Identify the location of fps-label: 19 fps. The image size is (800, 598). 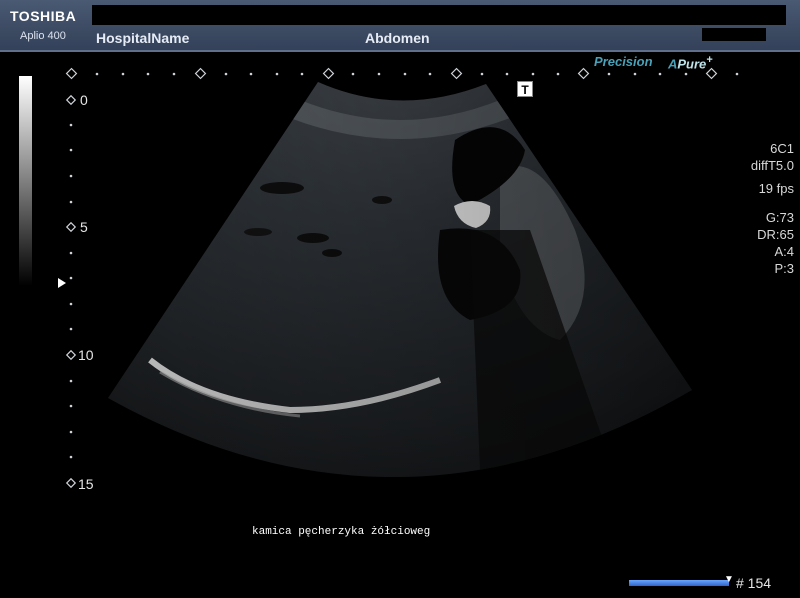
(776, 188).